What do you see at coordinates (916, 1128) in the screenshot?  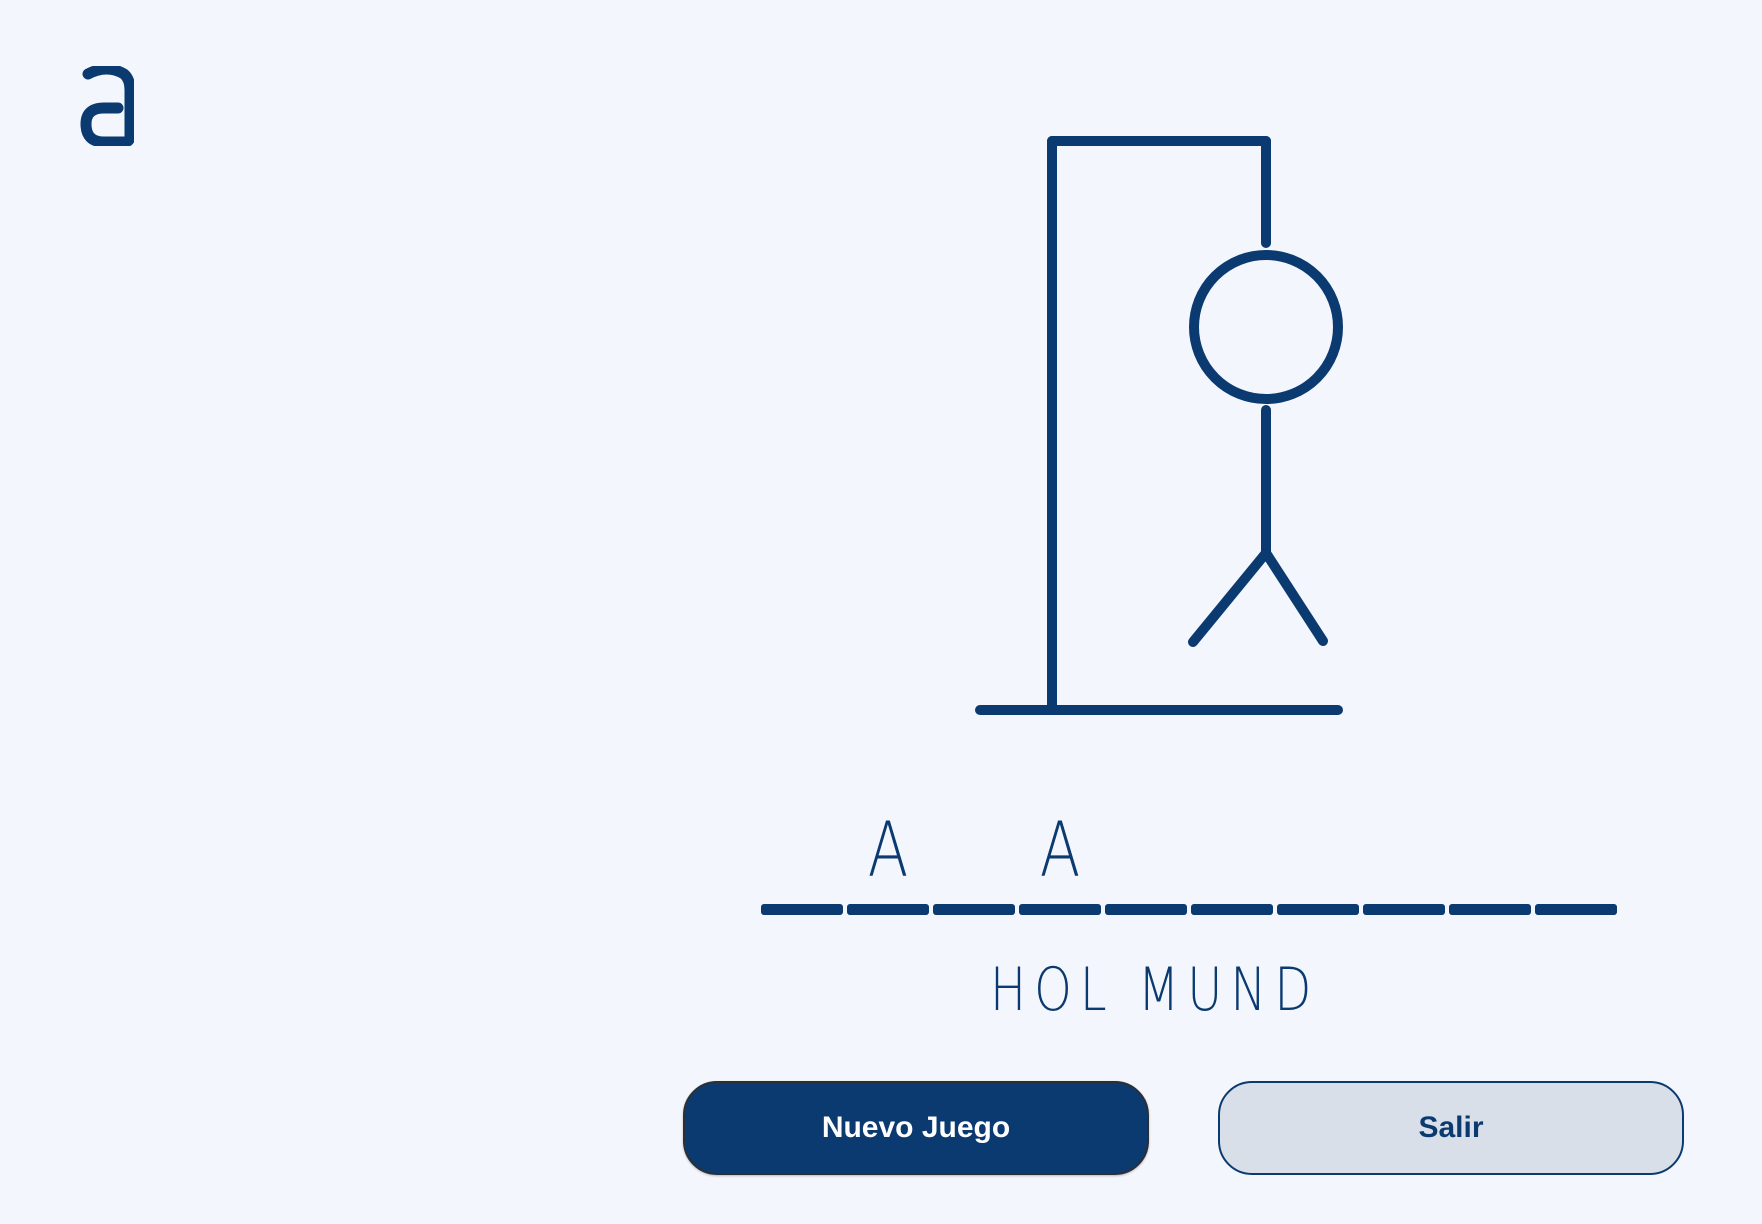 I see `new-game-button: Nuevo Juego` at bounding box center [916, 1128].